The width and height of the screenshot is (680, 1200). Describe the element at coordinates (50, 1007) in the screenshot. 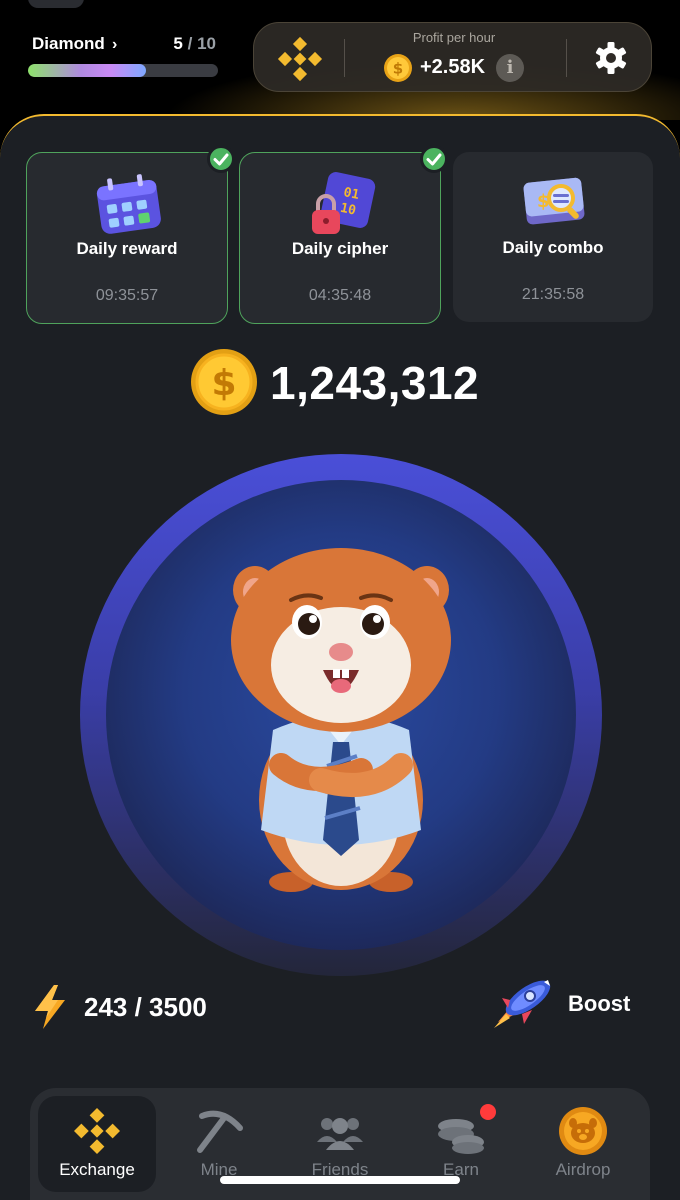

I see `lightning-icon` at that location.